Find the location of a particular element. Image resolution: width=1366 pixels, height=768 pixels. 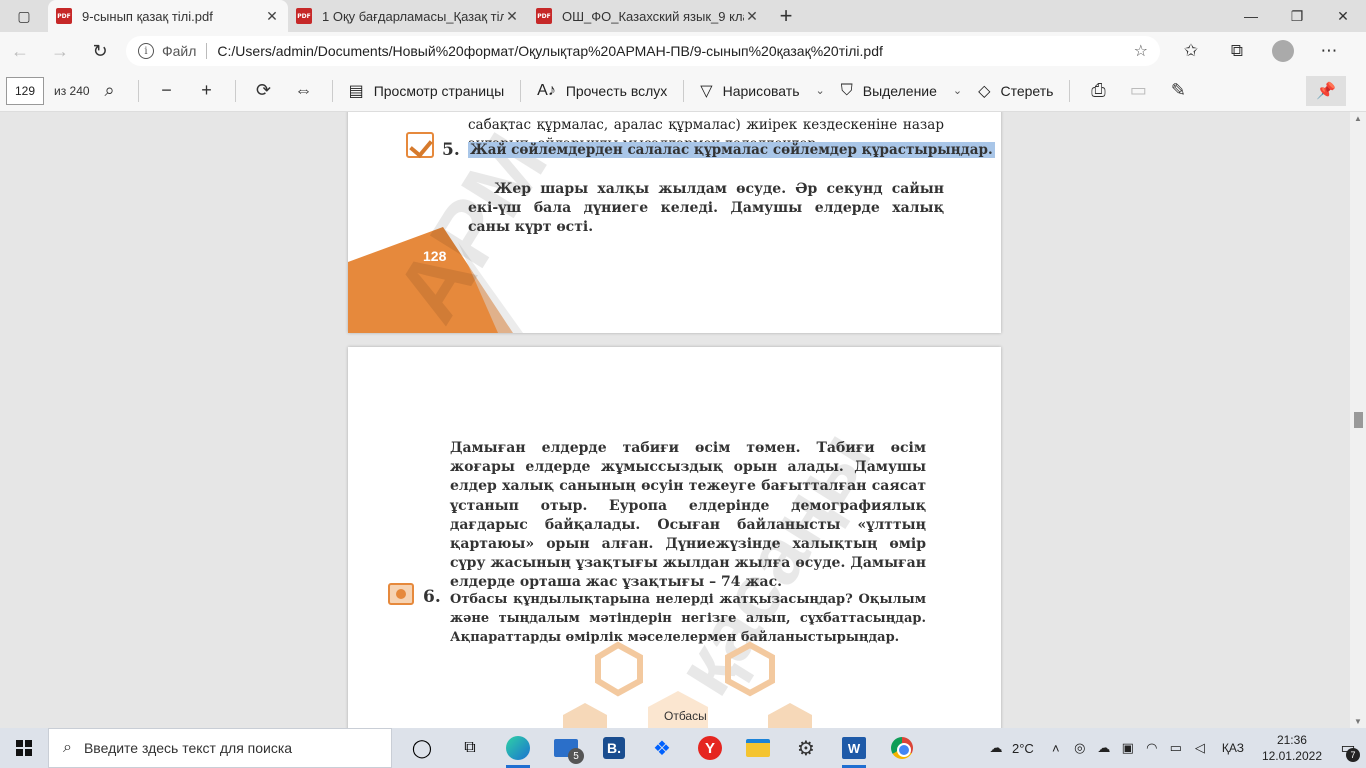

clock: 21:36 12.01.2022 is located at coordinates (1292, 748).